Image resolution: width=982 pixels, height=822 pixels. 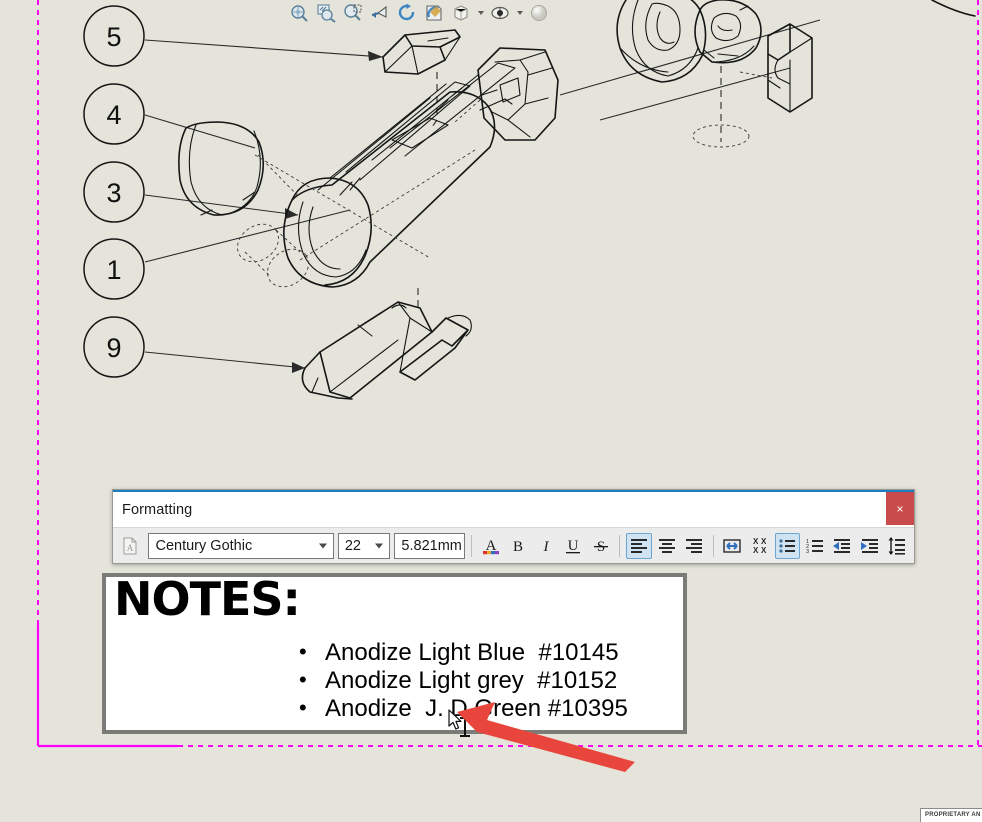 What do you see at coordinates (386, 350) in the screenshot?
I see `cad-part-handle` at bounding box center [386, 350].